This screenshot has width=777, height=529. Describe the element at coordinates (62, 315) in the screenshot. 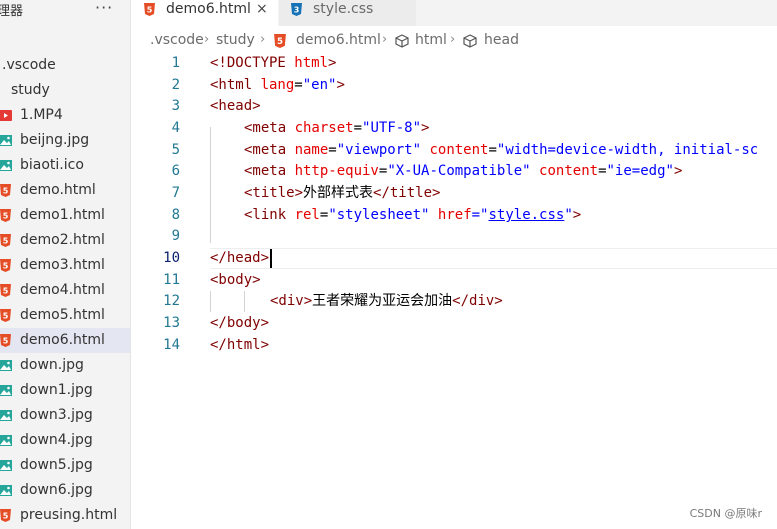

I see `tree-item-label: demo5.html` at that location.